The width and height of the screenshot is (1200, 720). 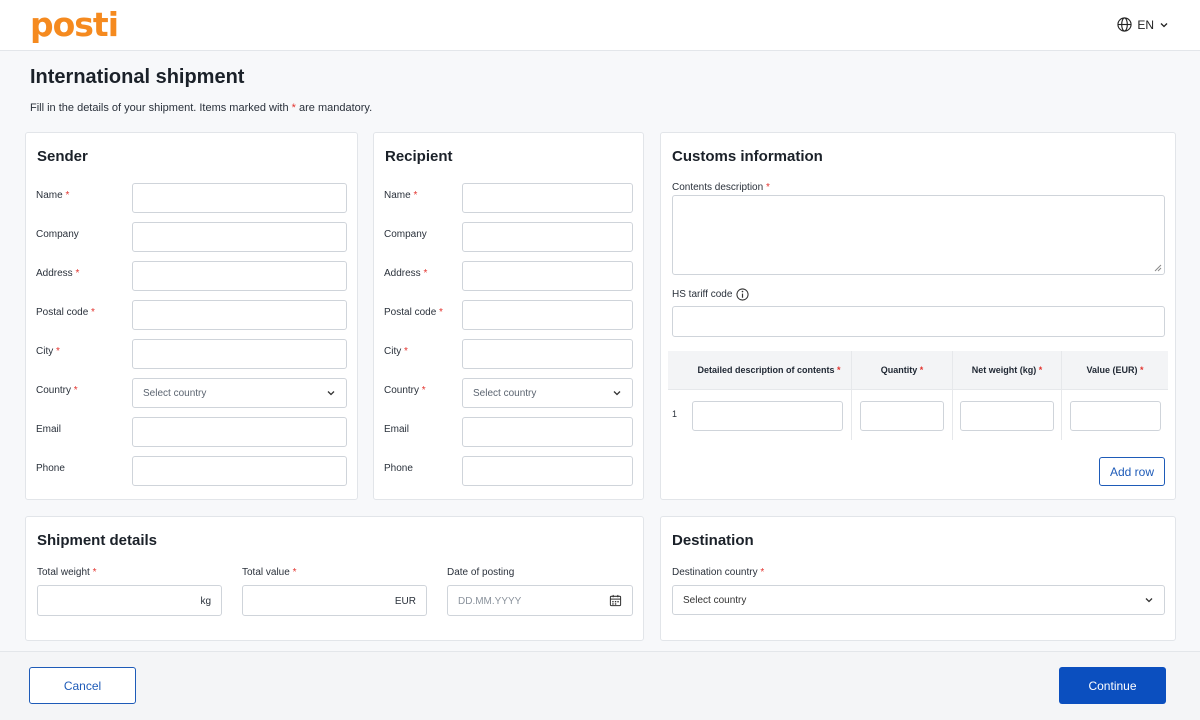 I want to click on sender-phone-label: Phone, so click(x=50, y=468).